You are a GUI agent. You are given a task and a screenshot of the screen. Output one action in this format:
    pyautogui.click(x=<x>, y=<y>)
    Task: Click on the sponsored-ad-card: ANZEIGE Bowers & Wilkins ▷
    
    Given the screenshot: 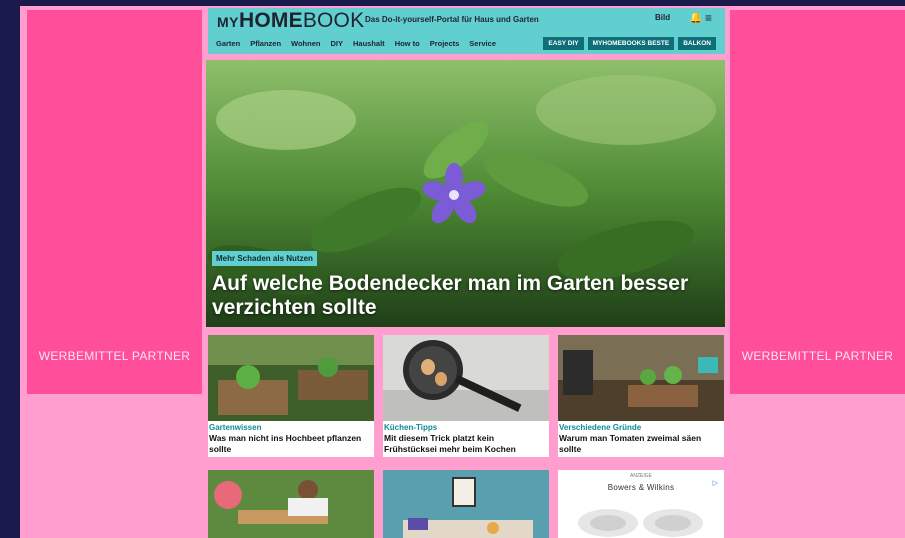 What is the action you would take?
    pyautogui.click(x=641, y=504)
    